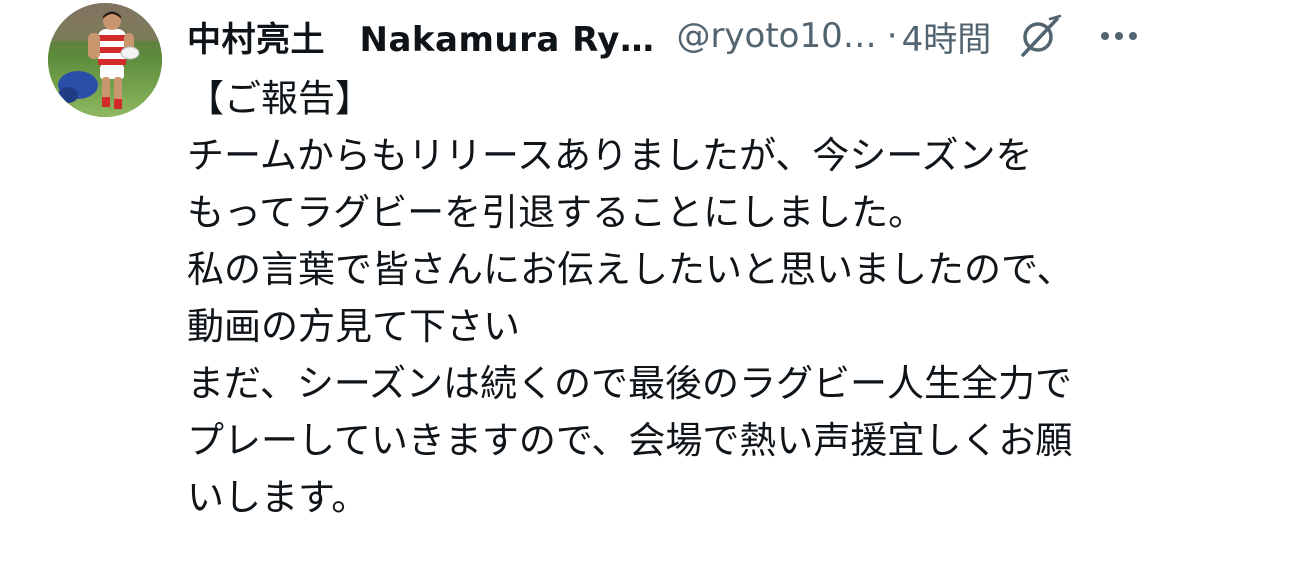 This screenshot has height=570, width=1300. I want to click on tweet-body-line: チームからもリリースありましたが、今シーズンを, so click(610, 155).